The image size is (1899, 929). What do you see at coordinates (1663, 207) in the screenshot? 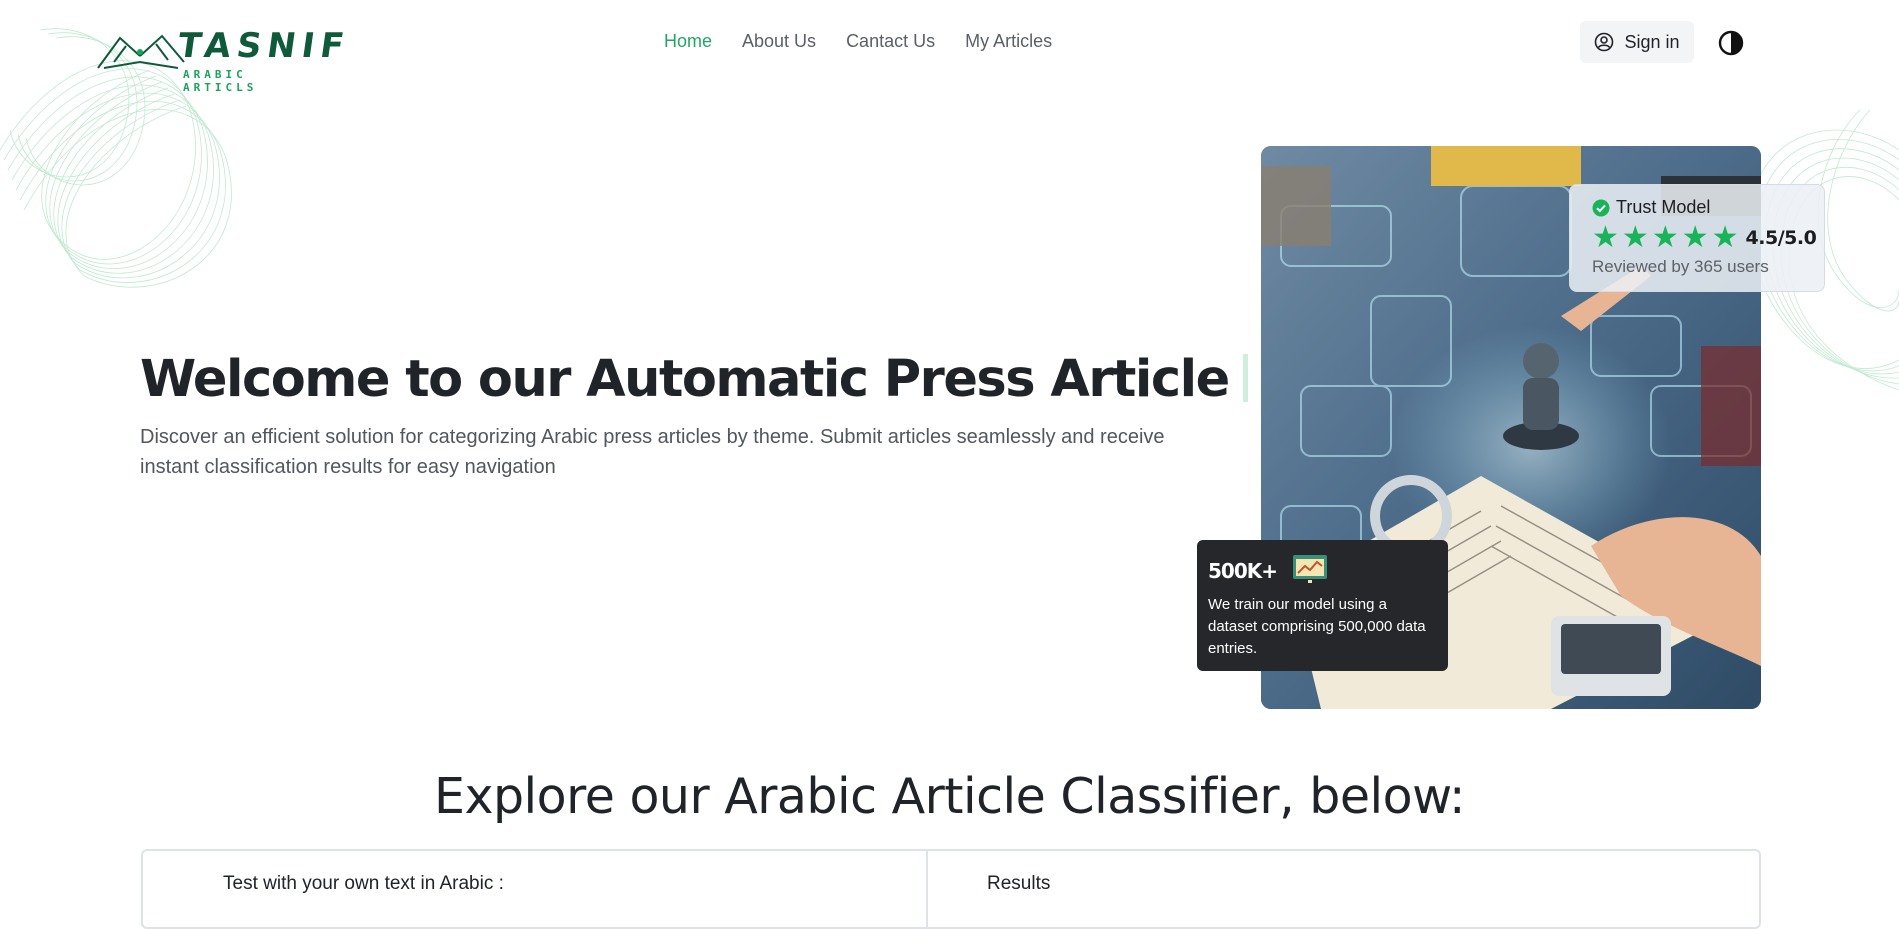
I see `trust-title: Trust Model` at bounding box center [1663, 207].